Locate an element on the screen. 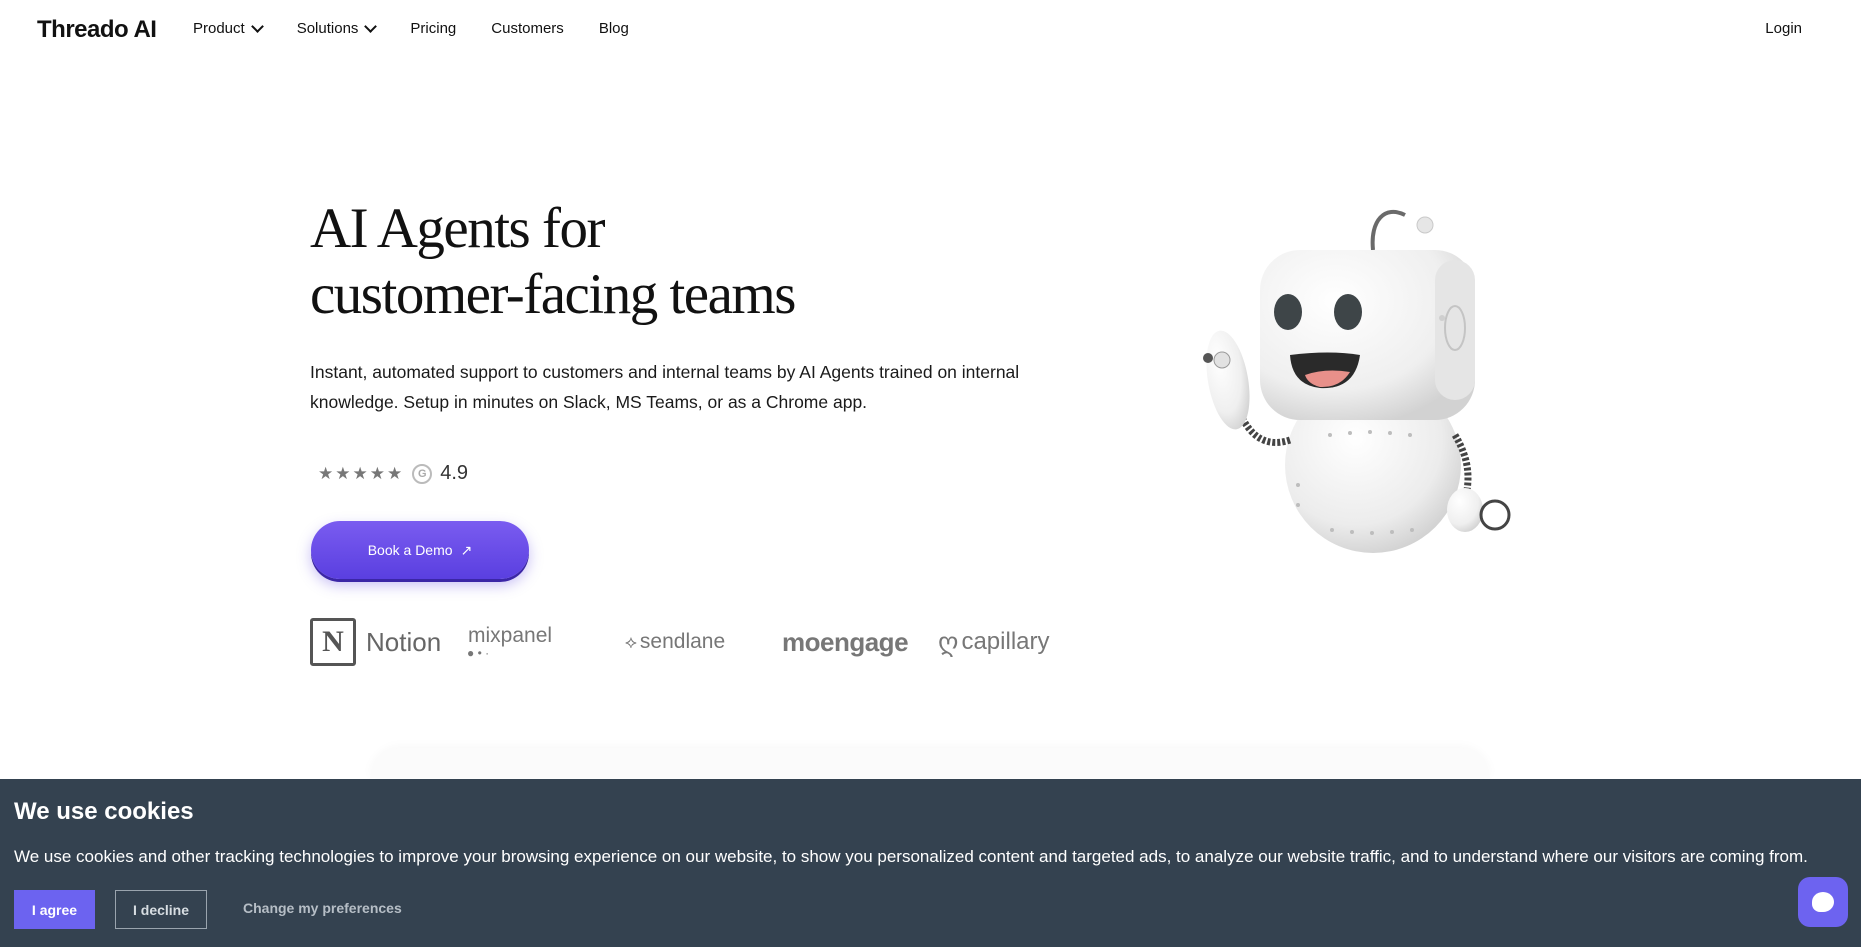  nav-item-solutions: Solutions is located at coordinates (337, 28).